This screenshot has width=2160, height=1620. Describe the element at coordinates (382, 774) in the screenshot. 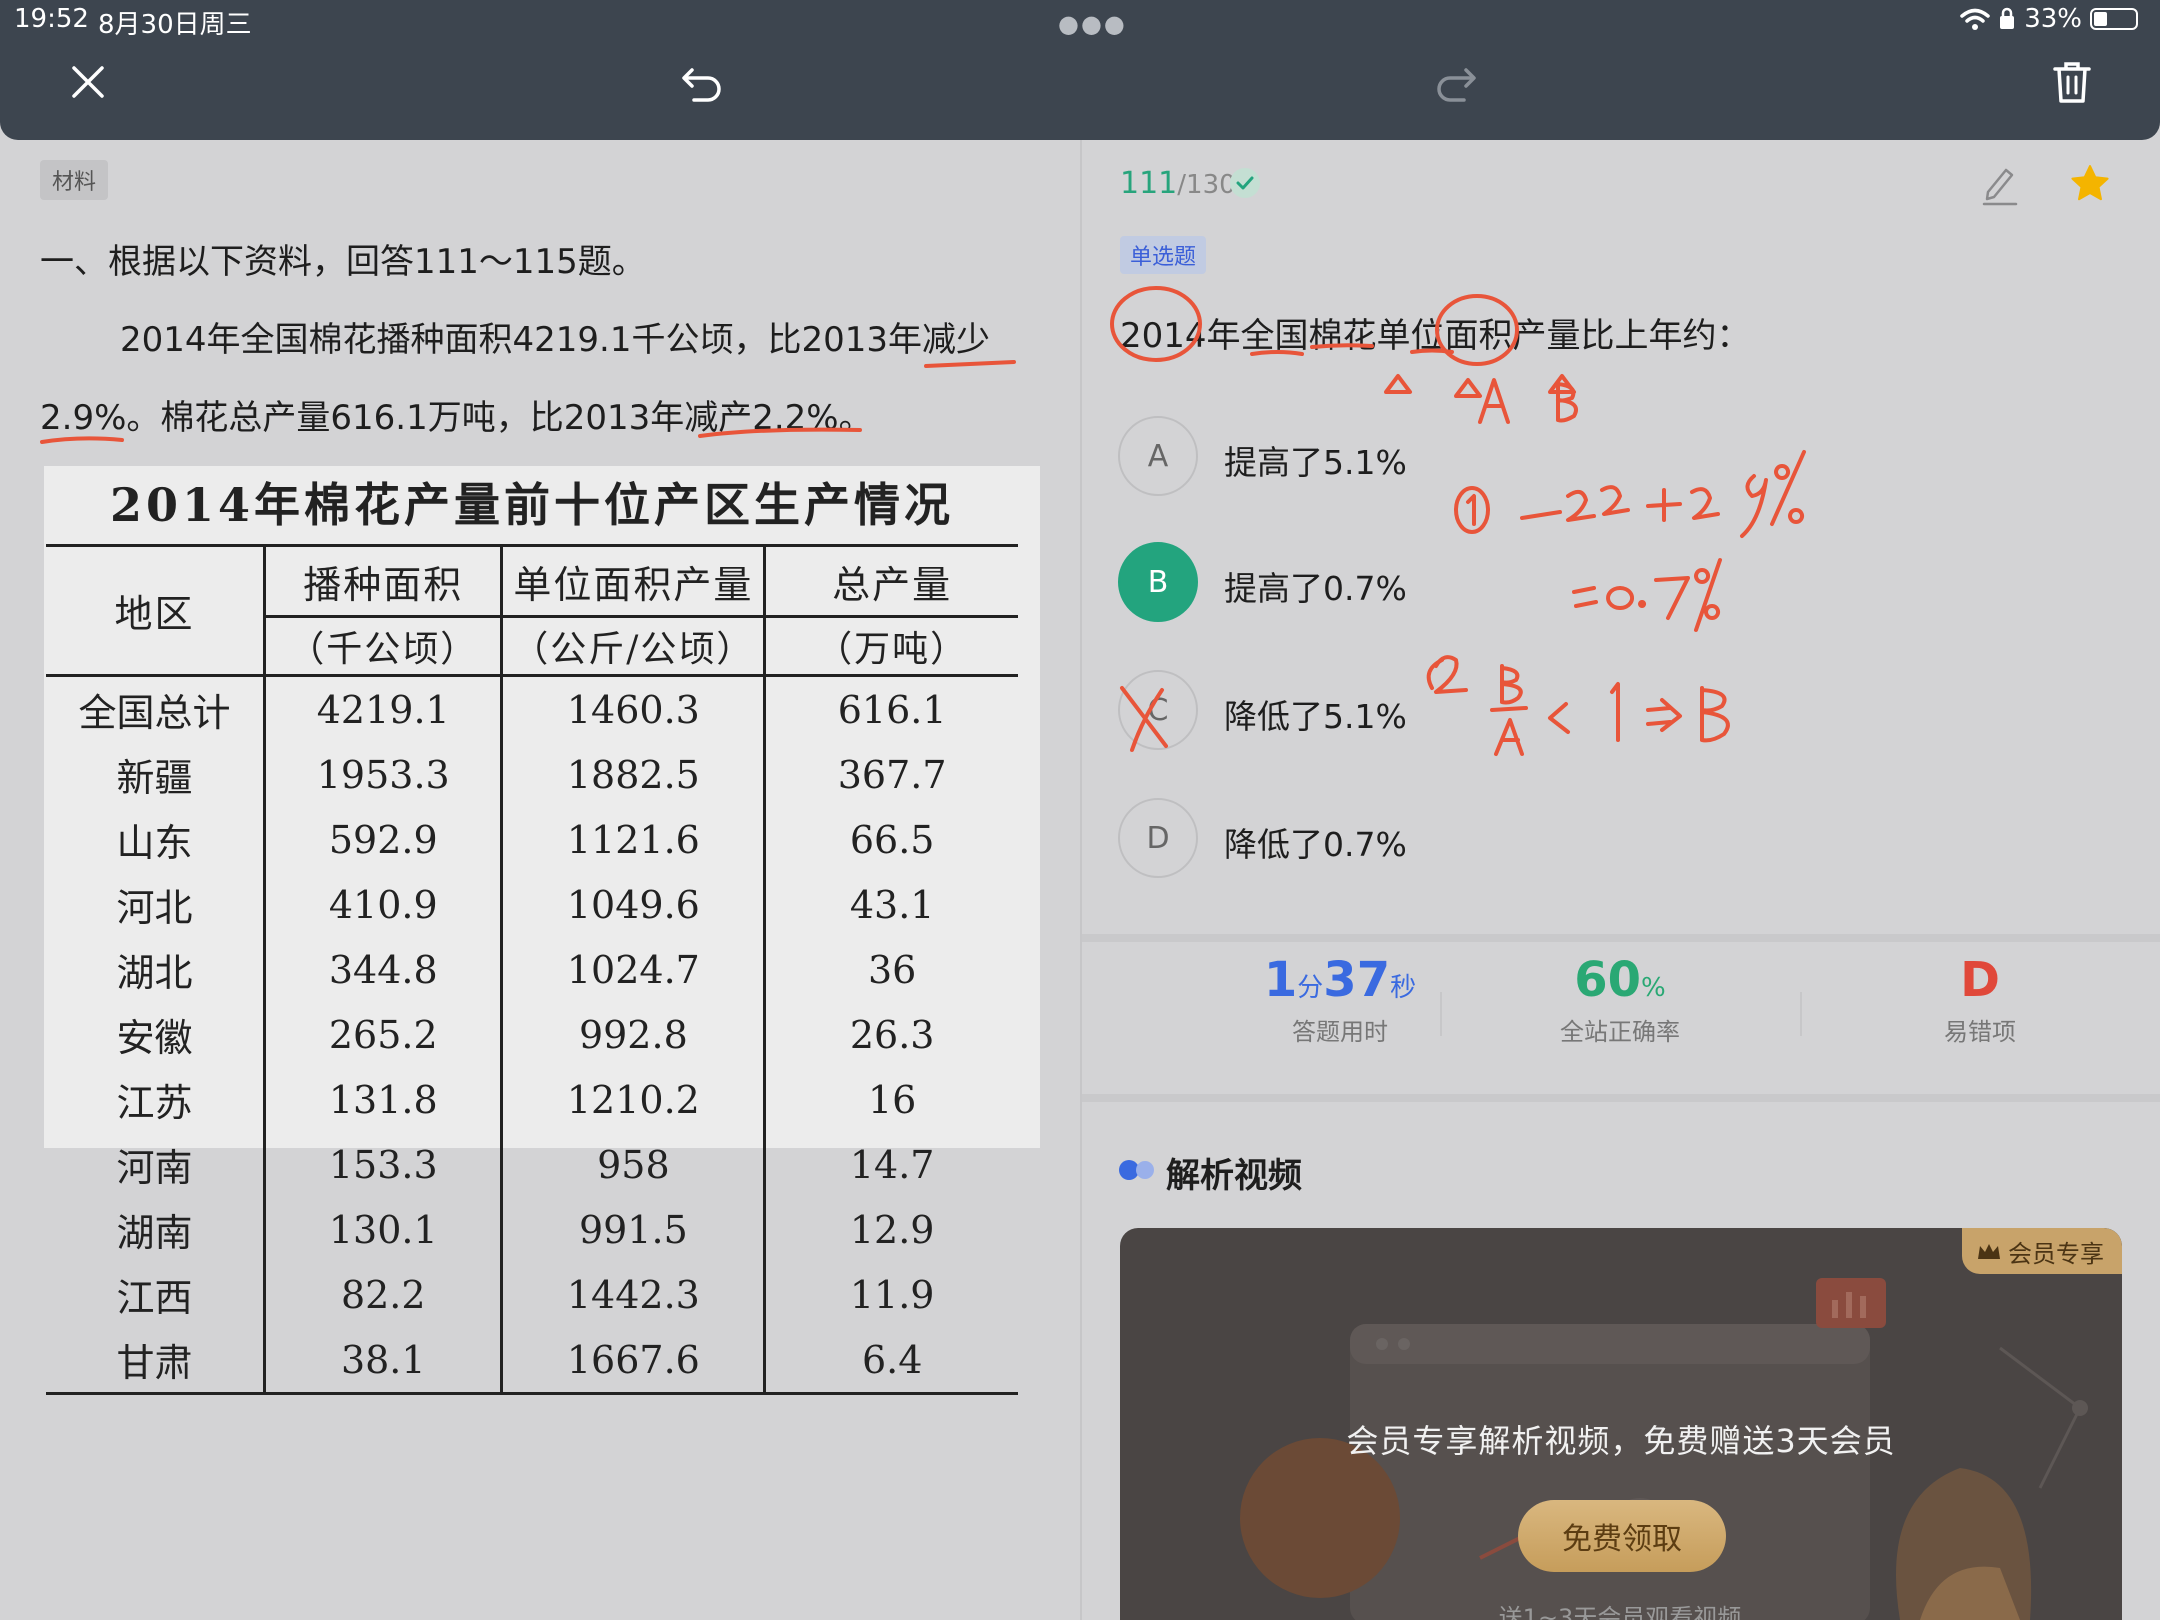

I see `cell-area: 1953.3` at that location.